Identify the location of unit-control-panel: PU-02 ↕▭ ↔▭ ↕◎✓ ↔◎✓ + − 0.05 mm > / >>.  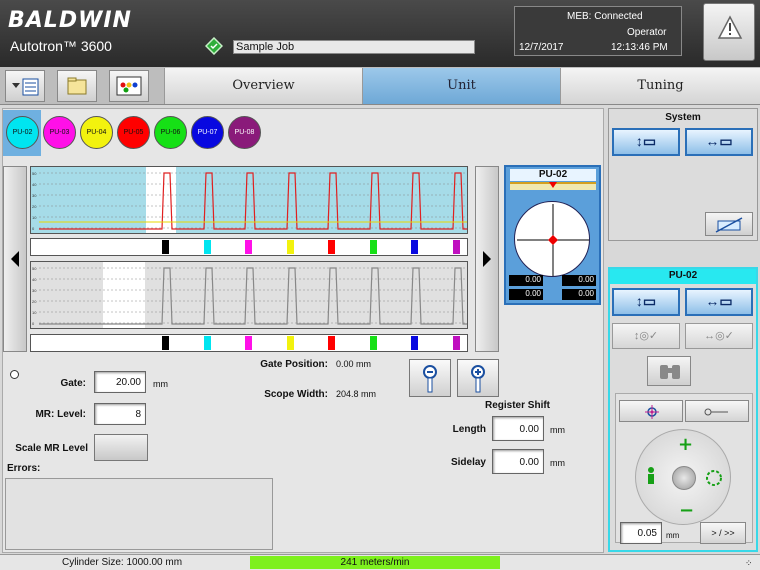
(683, 409).